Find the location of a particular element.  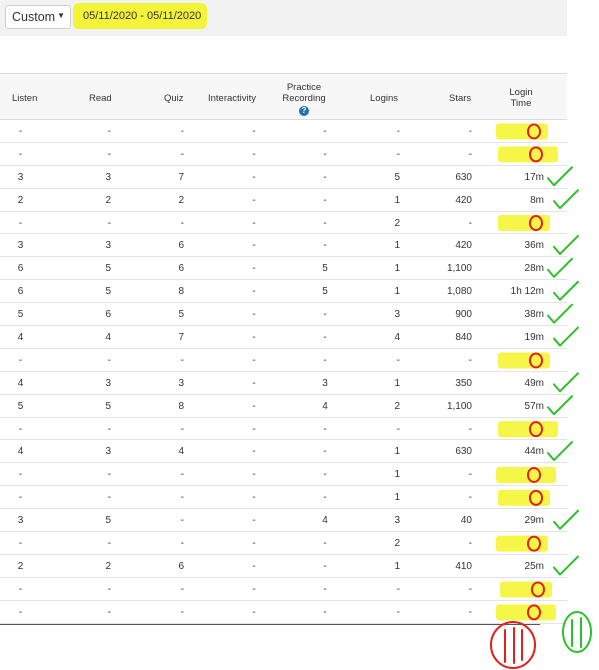

cell-read: 4 is located at coordinates (108, 338).